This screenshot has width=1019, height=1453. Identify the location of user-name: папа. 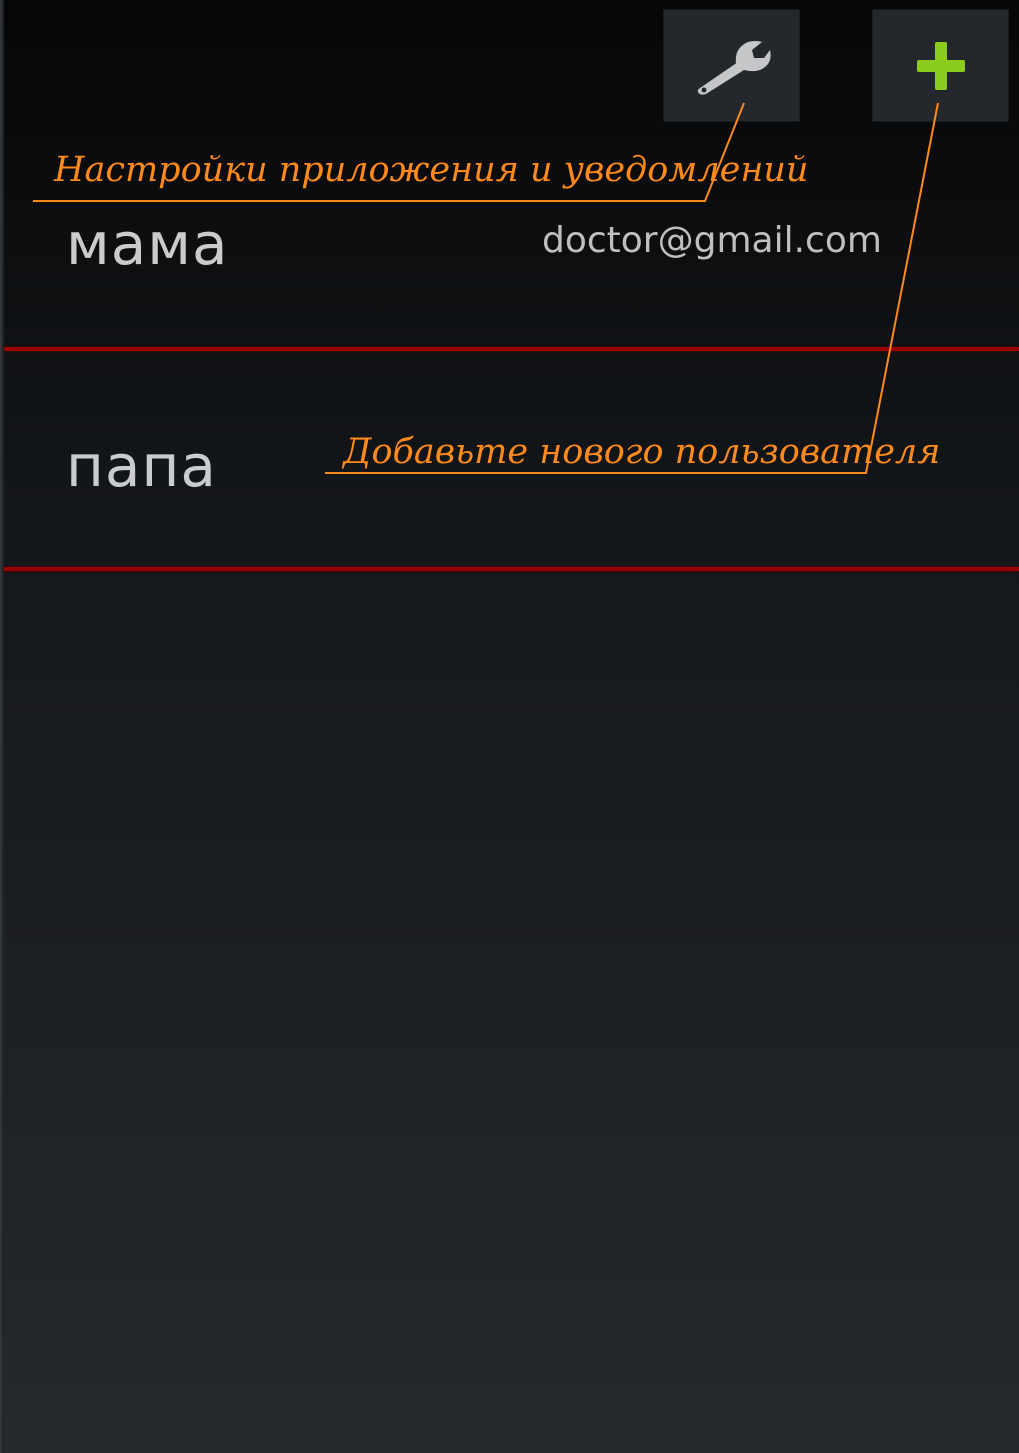
(141, 466).